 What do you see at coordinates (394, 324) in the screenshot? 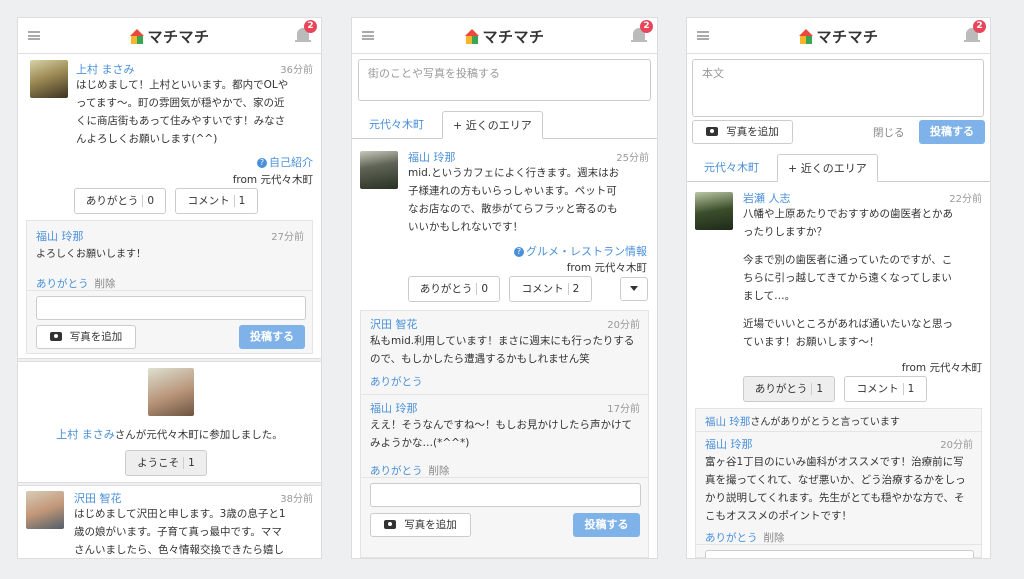
I see `comment-author: 沢田 智花` at bounding box center [394, 324].